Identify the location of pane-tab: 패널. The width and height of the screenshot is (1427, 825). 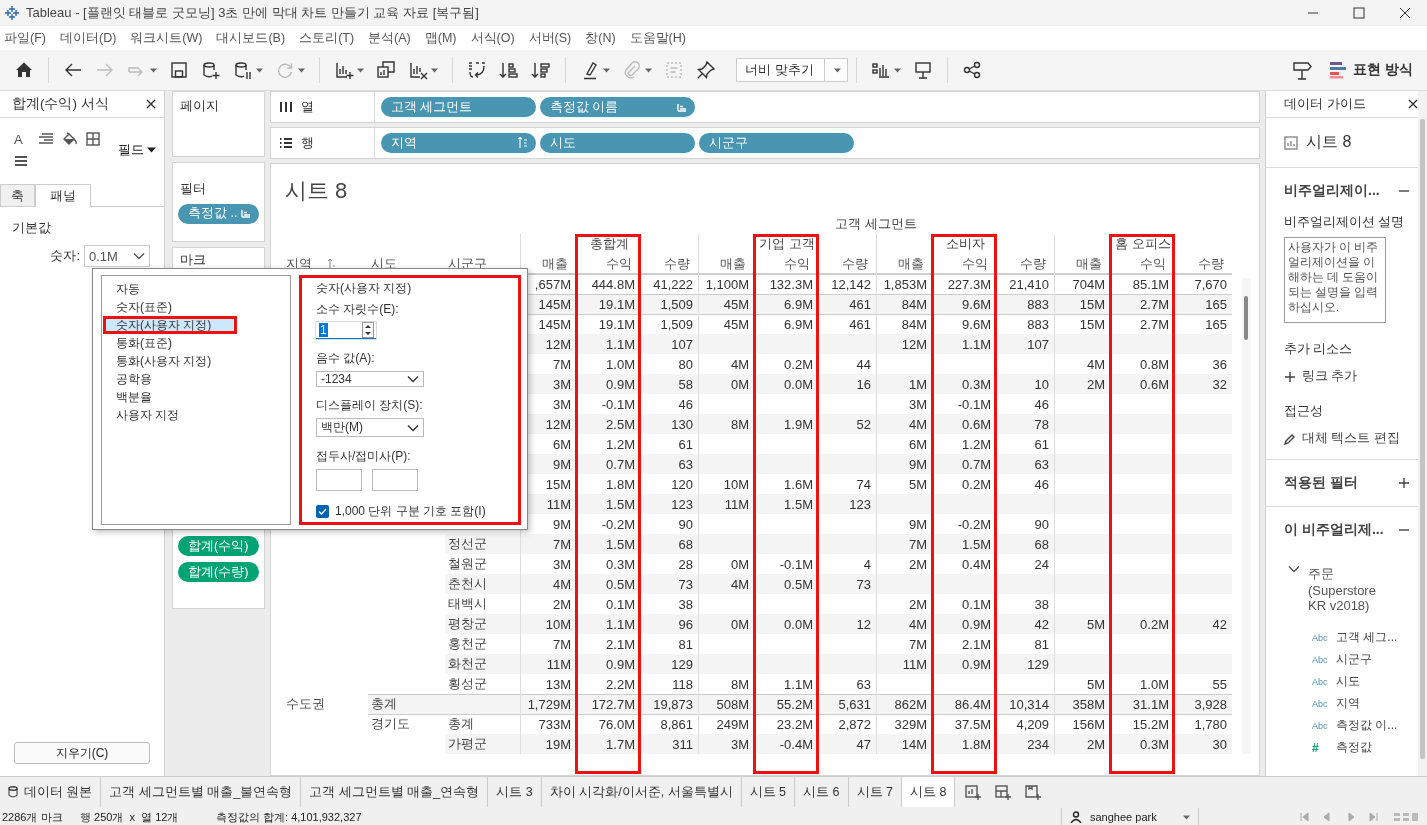
(63, 195).